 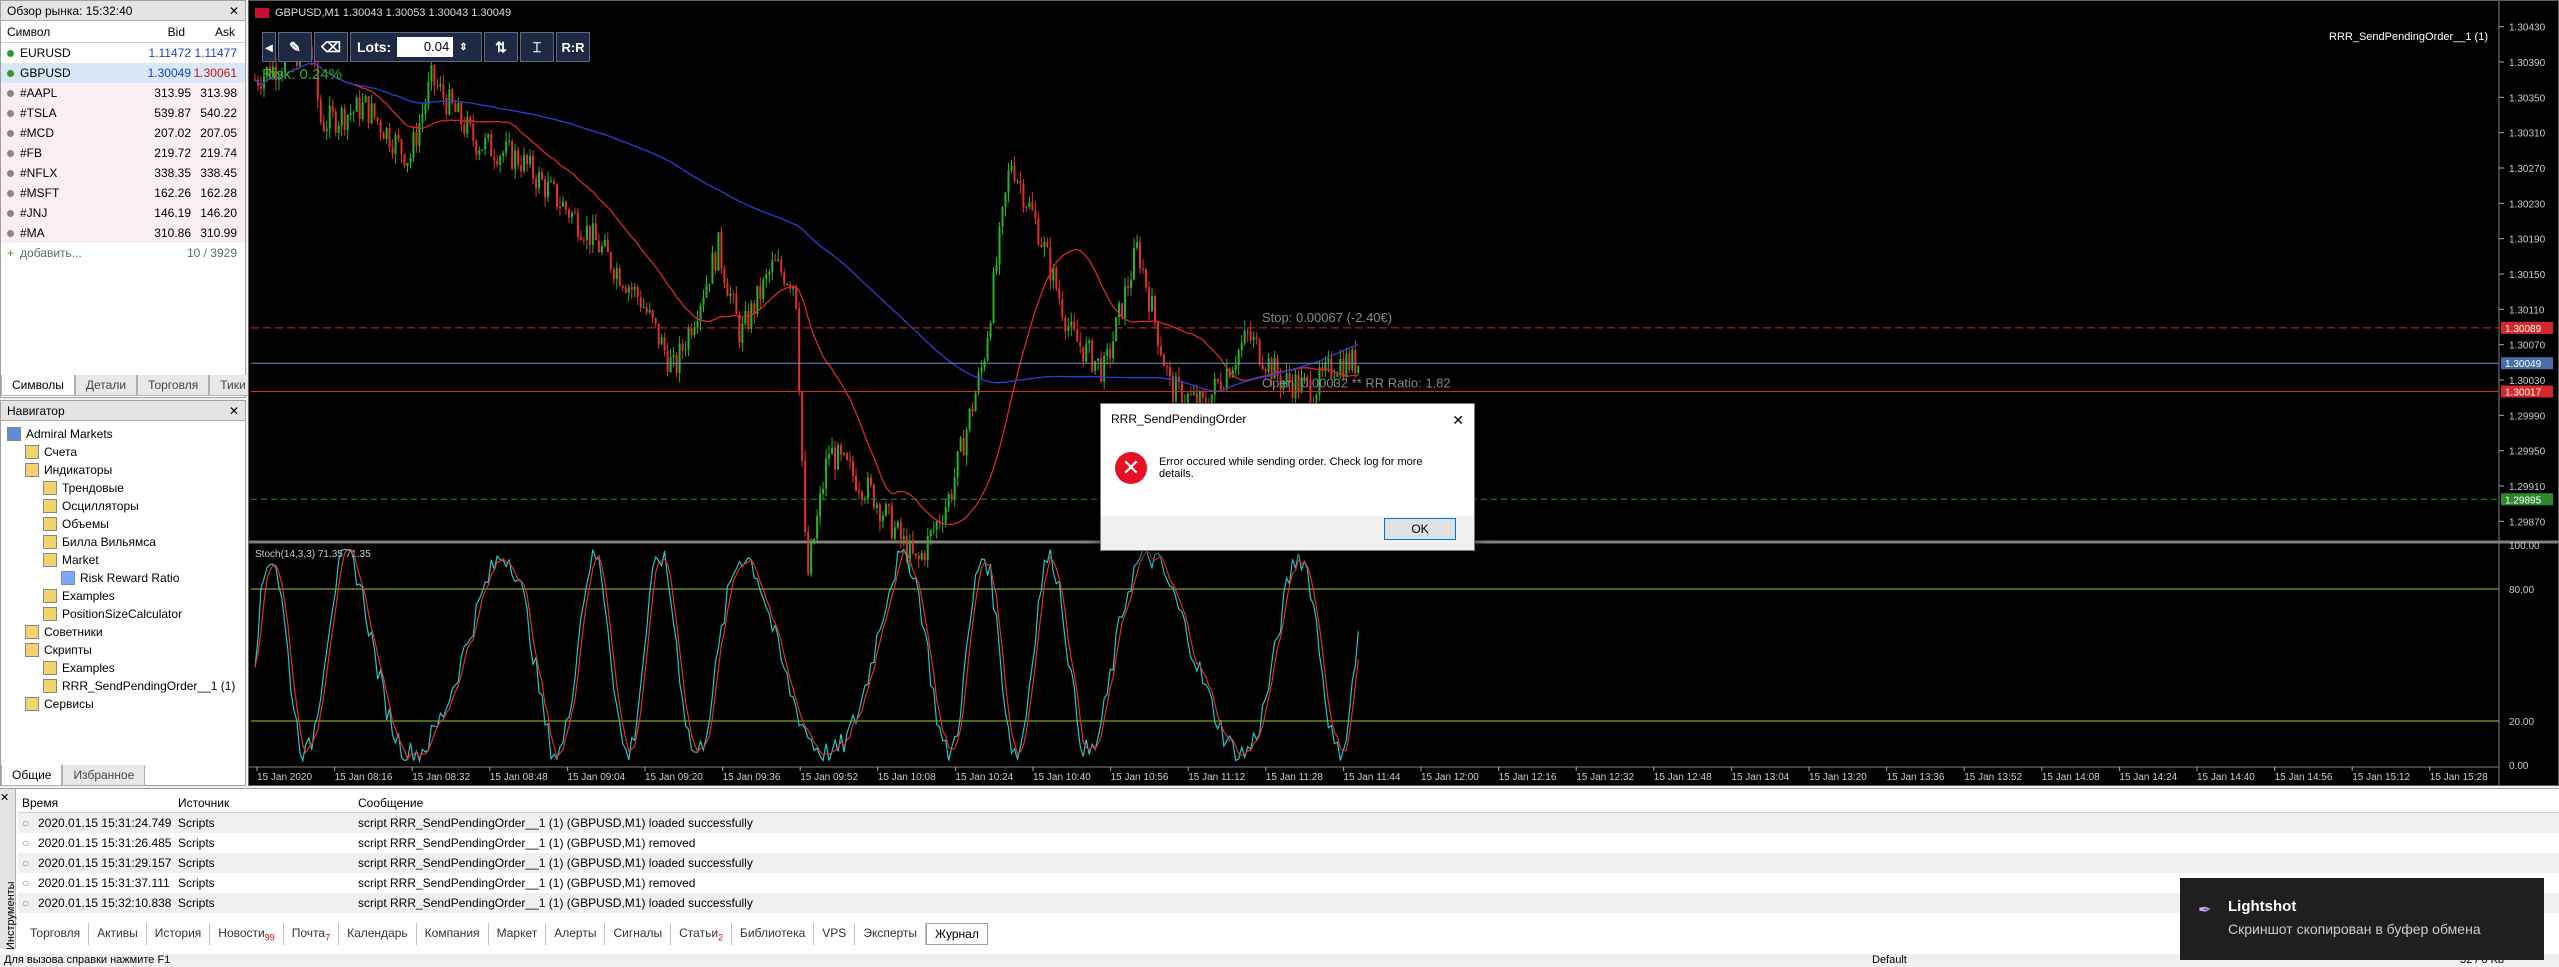 What do you see at coordinates (38, 385) in the screenshot?
I see `tab-symbols: Символы` at bounding box center [38, 385].